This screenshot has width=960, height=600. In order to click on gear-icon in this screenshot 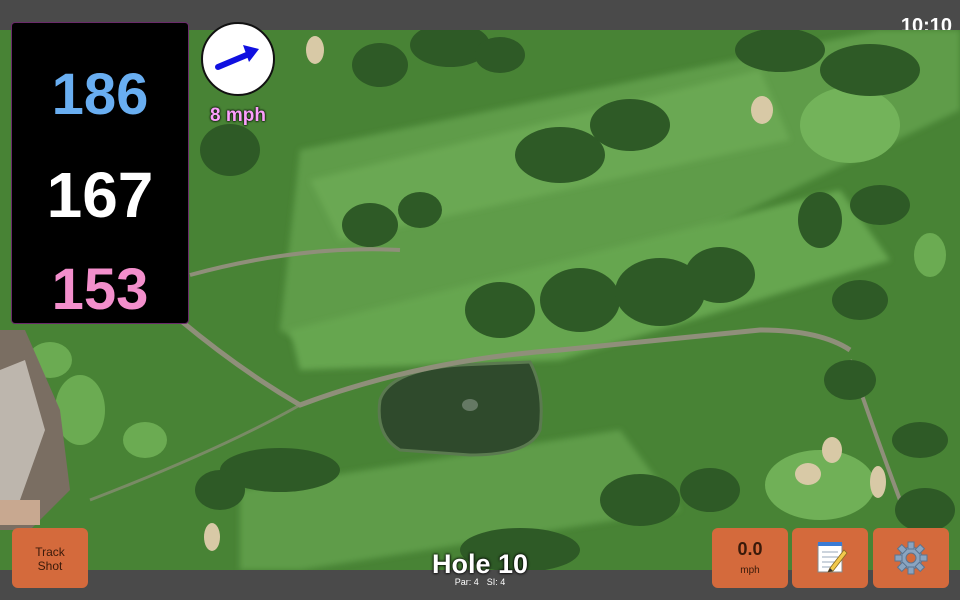, I will do `click(911, 558)`.